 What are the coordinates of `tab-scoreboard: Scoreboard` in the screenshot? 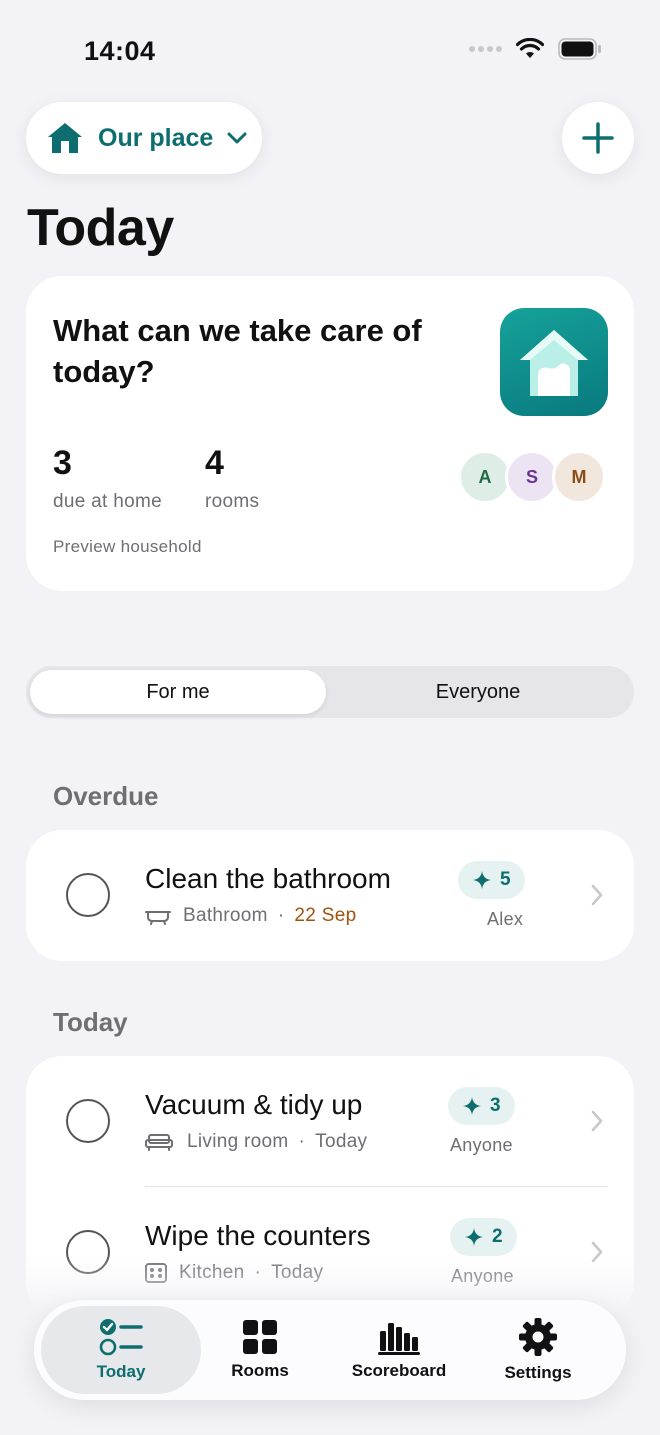 It's located at (399, 1350).